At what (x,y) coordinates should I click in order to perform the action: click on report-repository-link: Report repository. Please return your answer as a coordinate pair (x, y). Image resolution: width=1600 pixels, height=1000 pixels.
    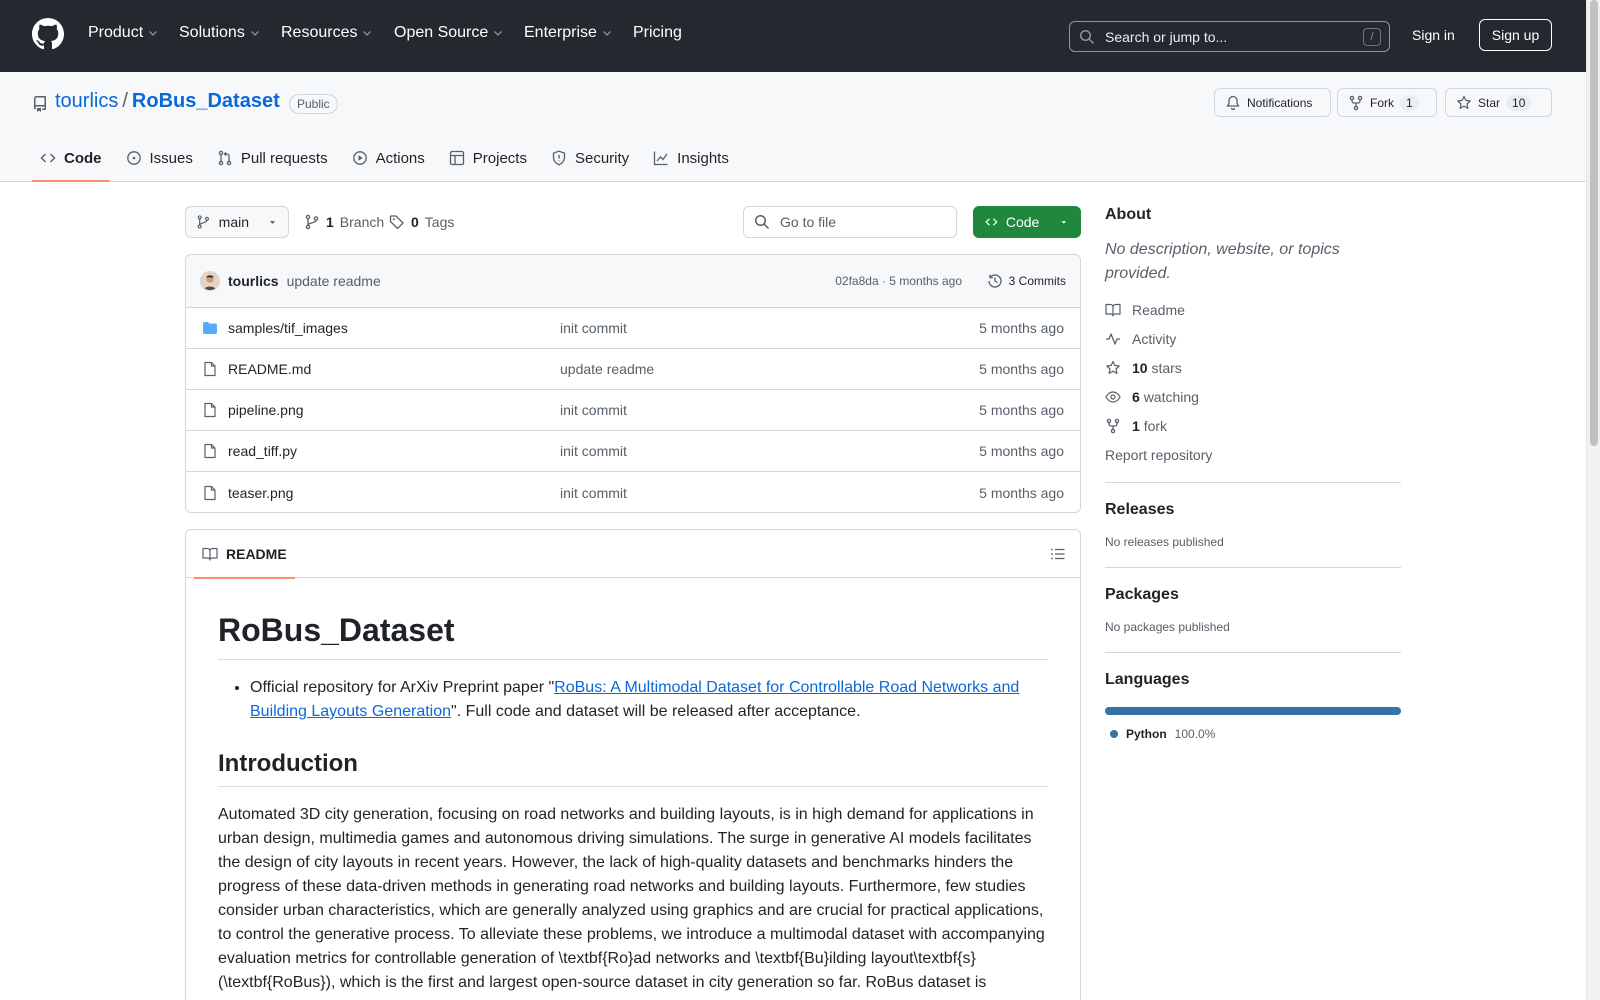
    Looking at the image, I should click on (1253, 455).